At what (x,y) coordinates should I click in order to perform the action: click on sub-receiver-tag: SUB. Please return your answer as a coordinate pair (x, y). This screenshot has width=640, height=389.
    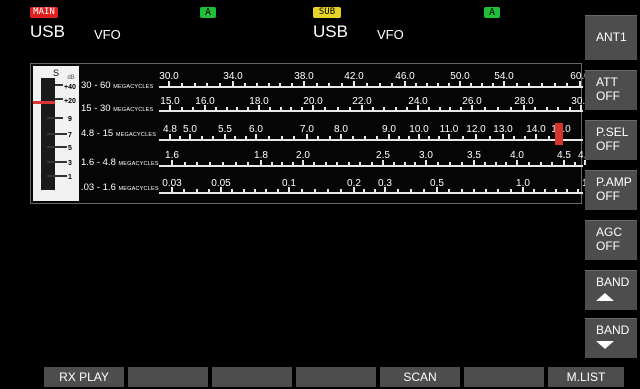
    Looking at the image, I should click on (327, 12).